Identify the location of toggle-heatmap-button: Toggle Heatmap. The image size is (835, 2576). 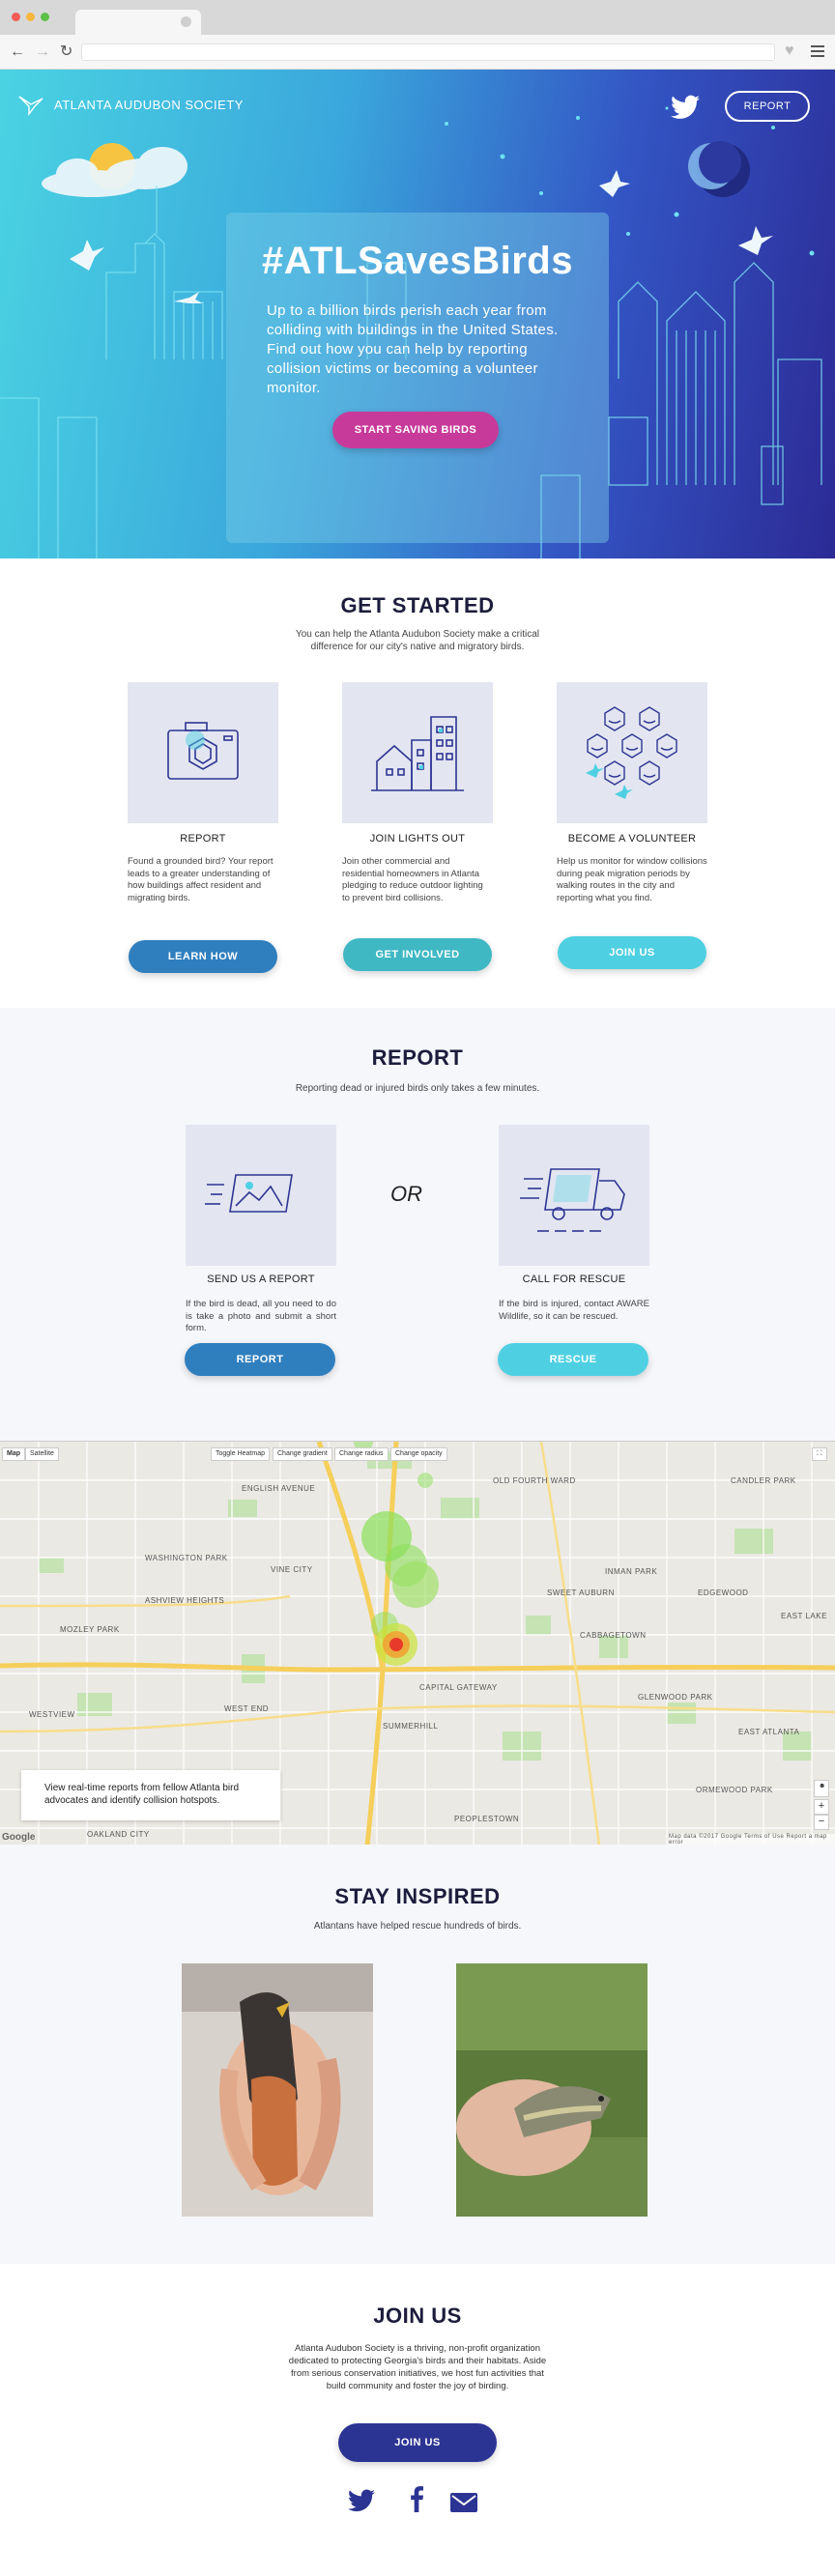
(241, 1454).